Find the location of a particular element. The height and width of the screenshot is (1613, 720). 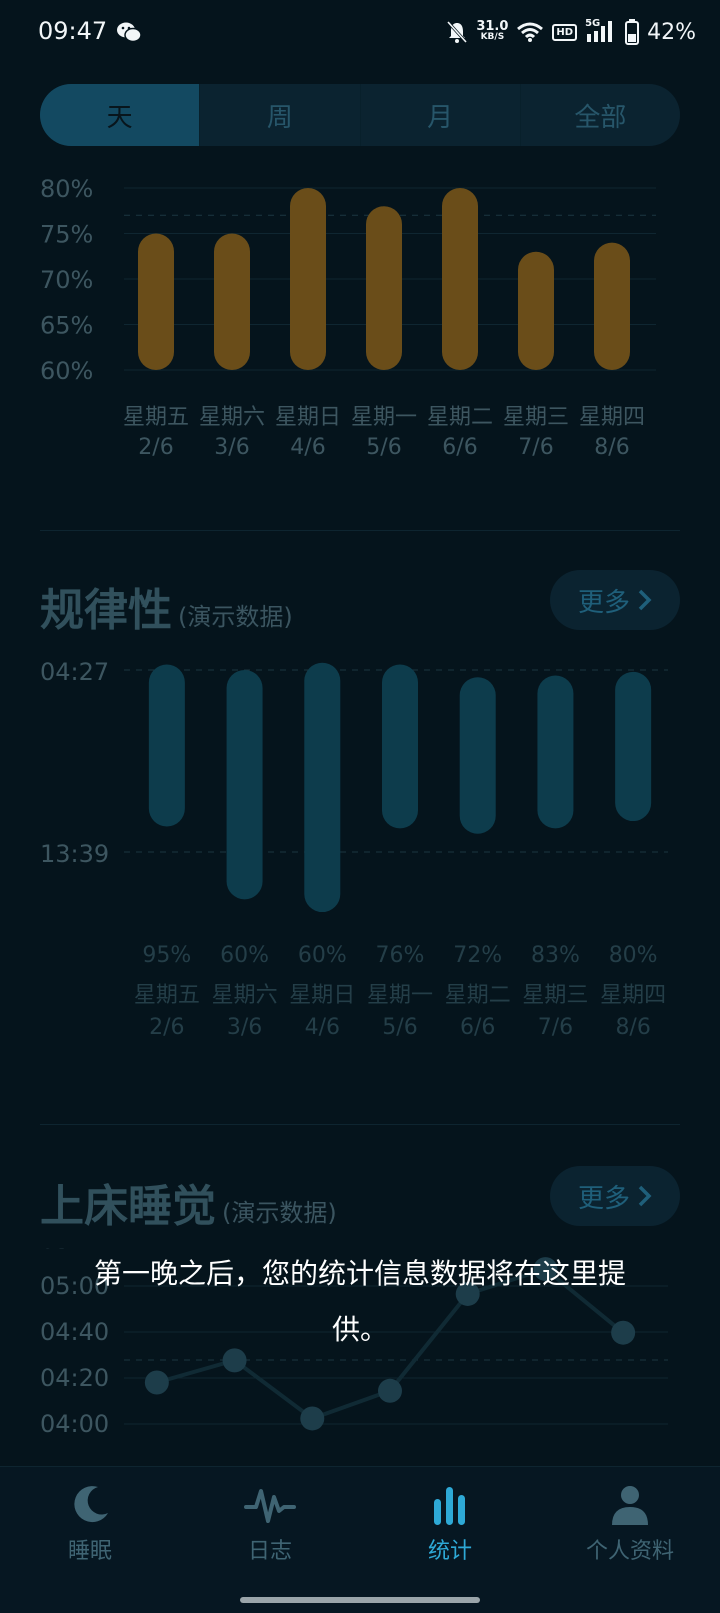

percent-label: 76% is located at coordinates (400, 955).